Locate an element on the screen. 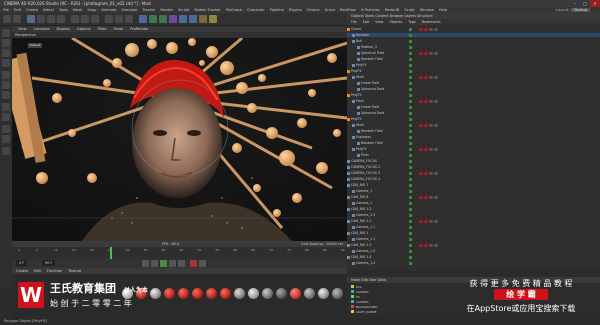  render-view-icon is located at coordinates (109, 19).